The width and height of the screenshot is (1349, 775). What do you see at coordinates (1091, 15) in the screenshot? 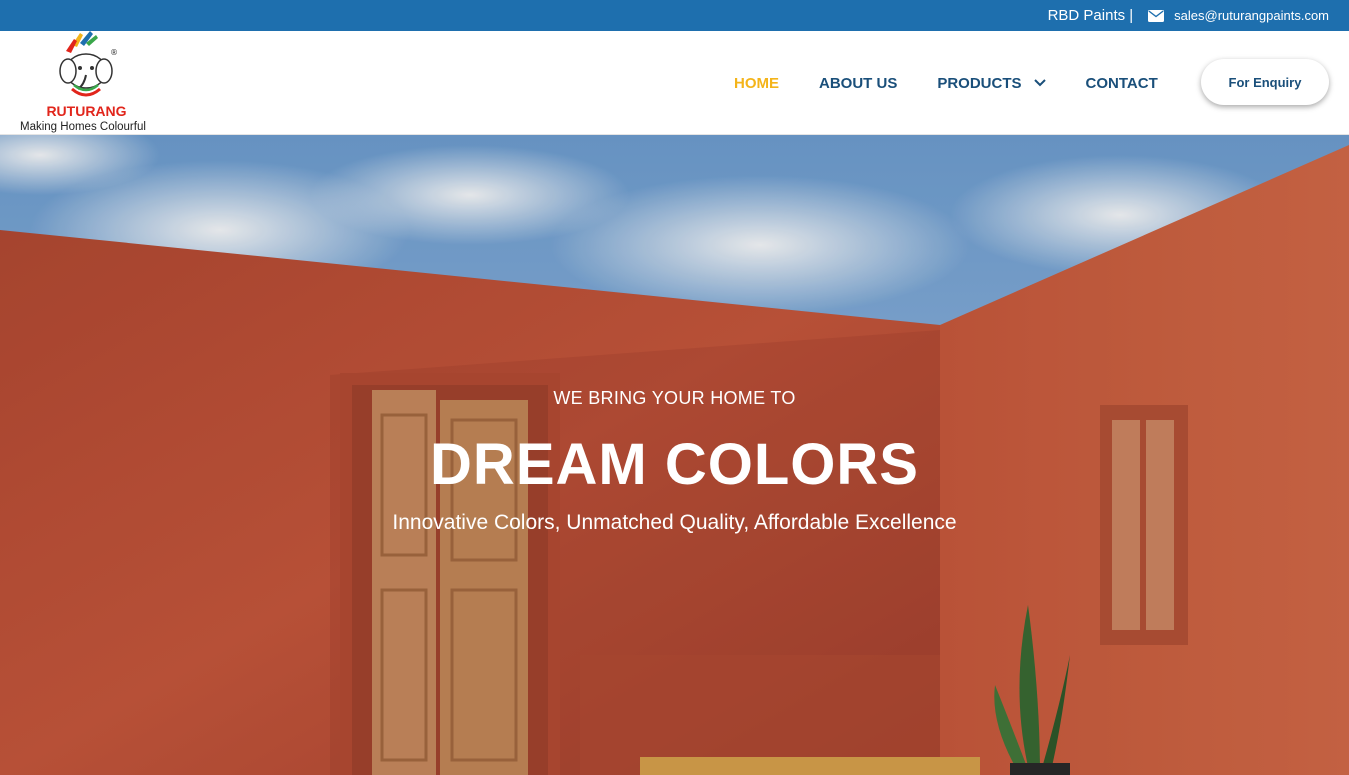
I see `brand-link: RBD Paints |` at bounding box center [1091, 15].